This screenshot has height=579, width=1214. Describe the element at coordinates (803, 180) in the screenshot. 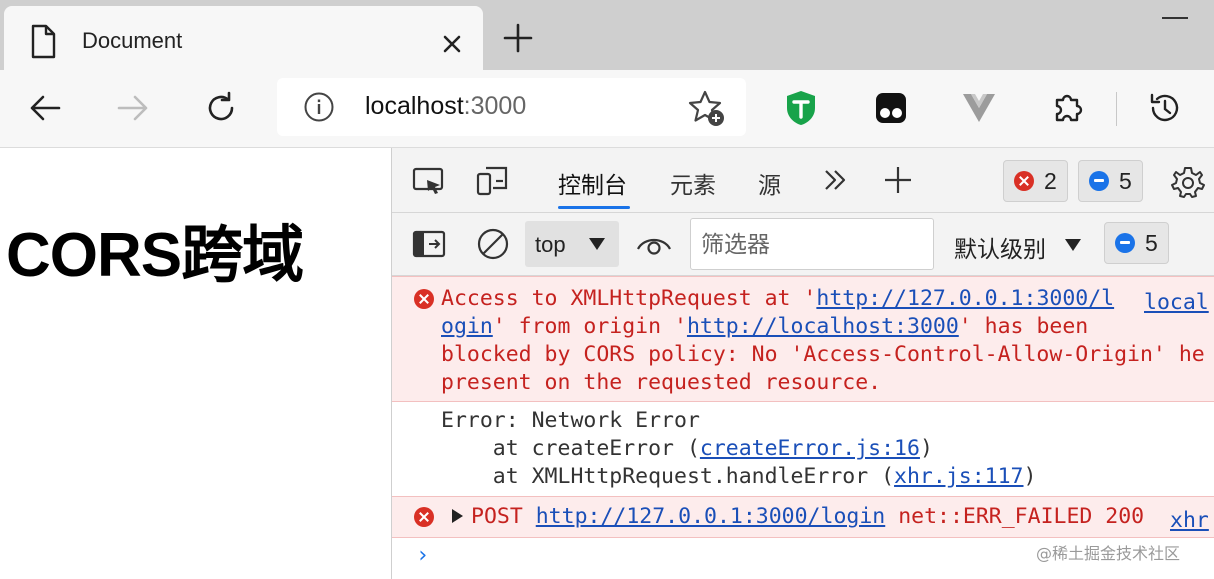

I see `devtools-main-toolbar: 控制台 元素 源 2 5` at that location.